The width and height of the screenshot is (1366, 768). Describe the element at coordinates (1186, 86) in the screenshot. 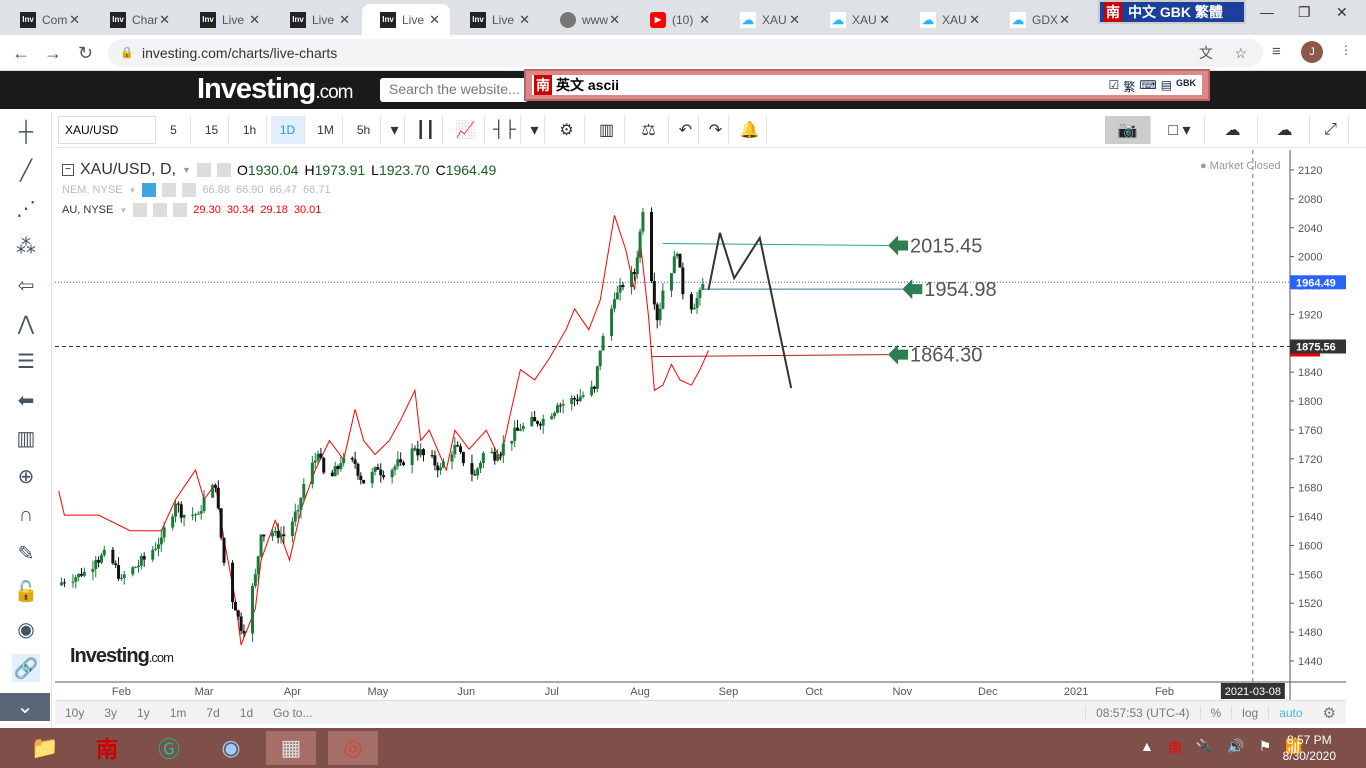

I see `gbk-toggle: GBK` at that location.